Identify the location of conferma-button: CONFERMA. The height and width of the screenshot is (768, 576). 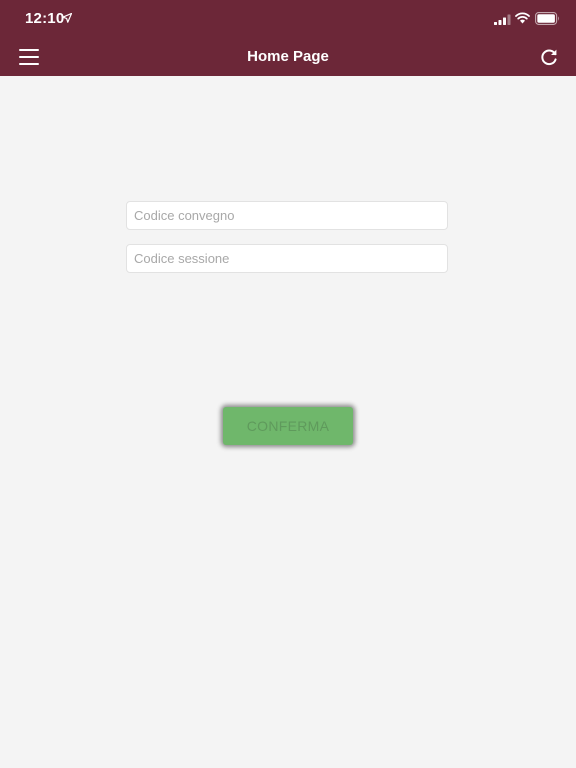
(288, 426).